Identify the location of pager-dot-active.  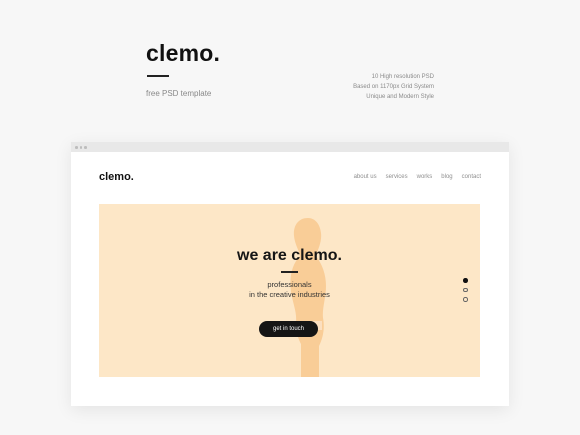
(465, 280).